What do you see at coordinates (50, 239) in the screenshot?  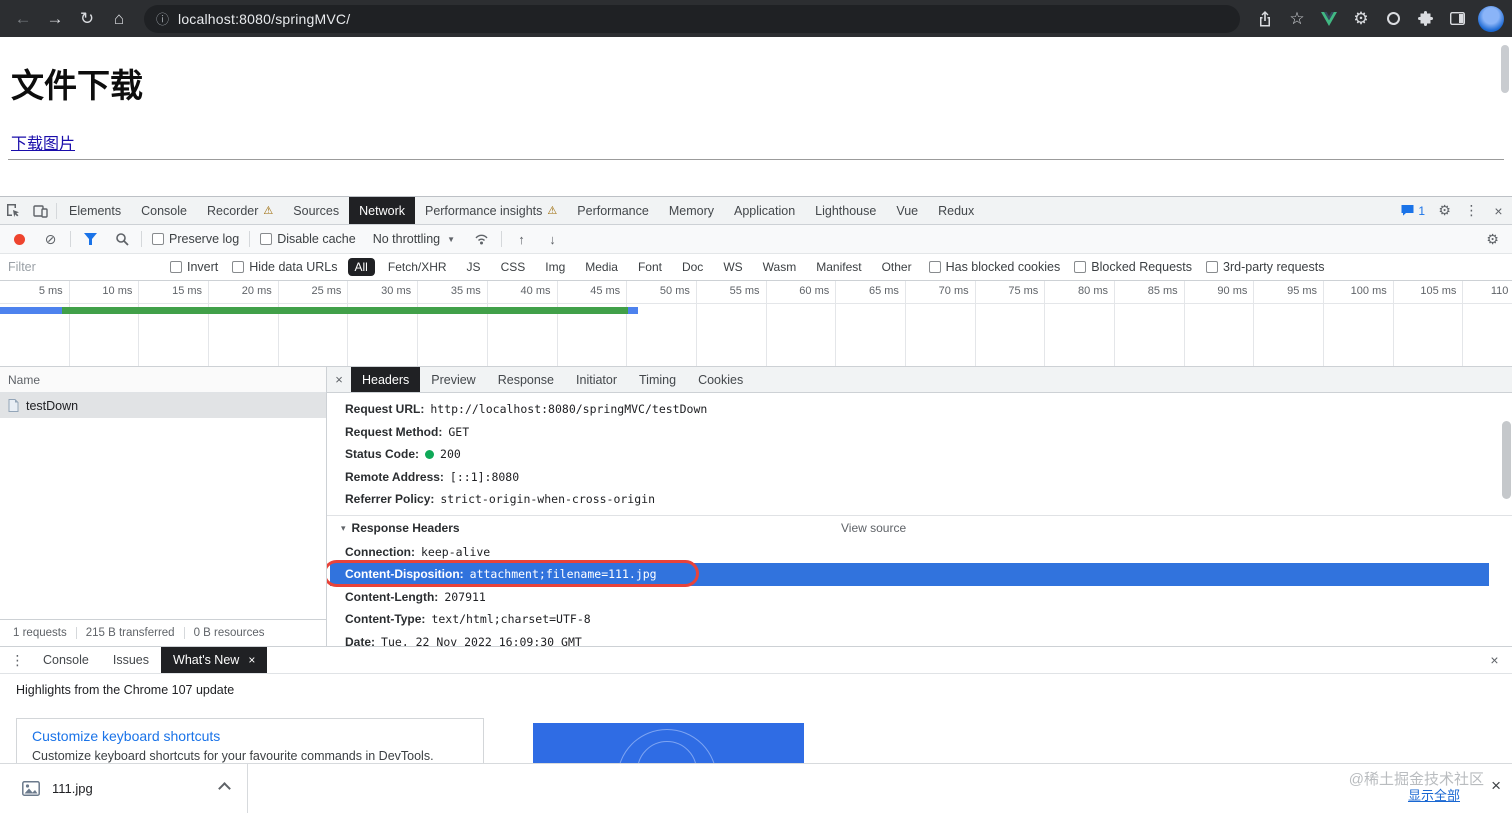 I see `clear-icon: ⊘` at bounding box center [50, 239].